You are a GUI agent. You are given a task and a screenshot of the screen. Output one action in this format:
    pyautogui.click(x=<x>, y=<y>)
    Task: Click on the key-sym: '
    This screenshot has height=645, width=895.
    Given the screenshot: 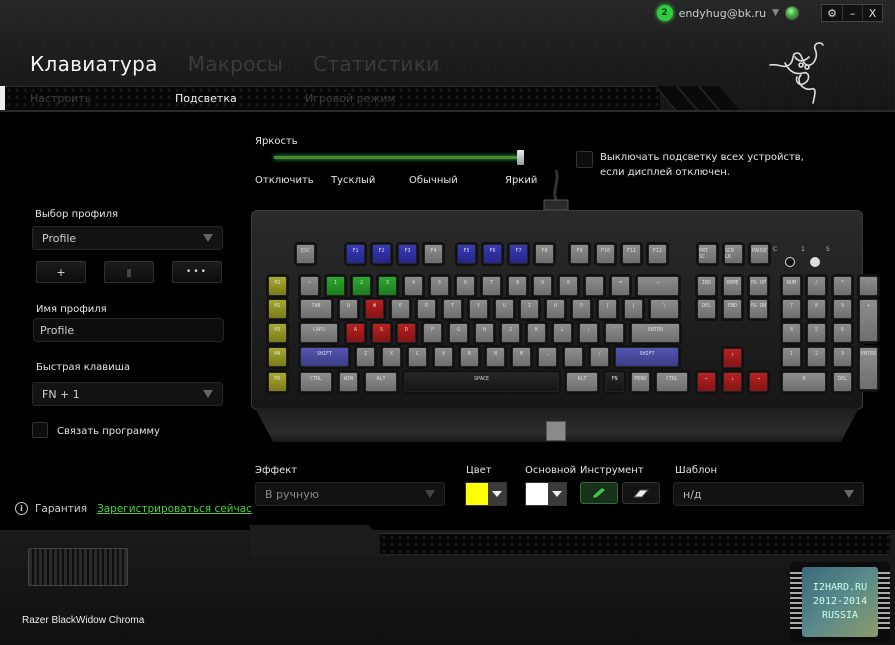 What is the action you would take?
    pyautogui.click(x=614, y=333)
    